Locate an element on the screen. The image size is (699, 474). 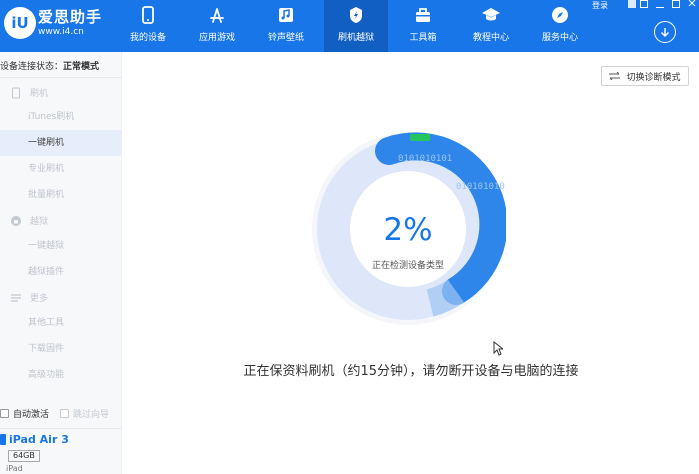
connection-value: 正常模式 is located at coordinates (81, 67).